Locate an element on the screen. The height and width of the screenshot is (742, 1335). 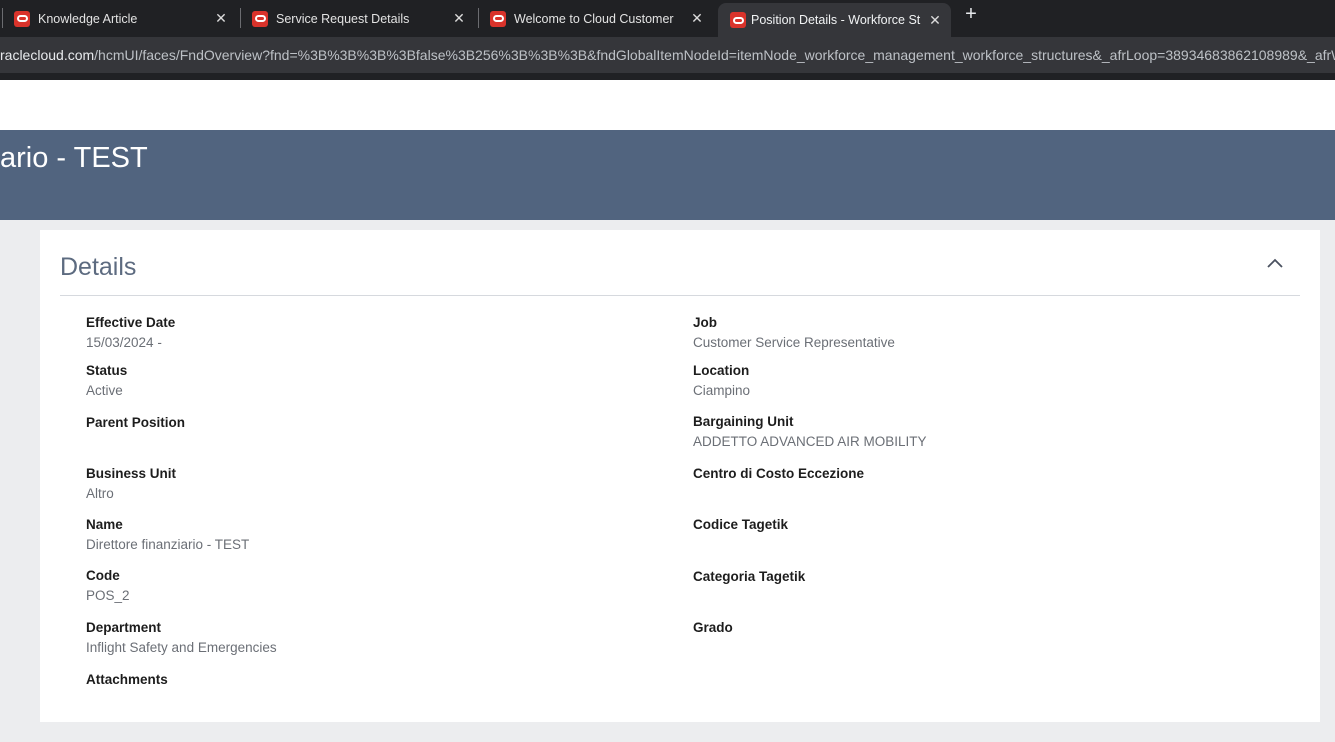
field-label: Categoria Tagetik is located at coordinates (749, 576).